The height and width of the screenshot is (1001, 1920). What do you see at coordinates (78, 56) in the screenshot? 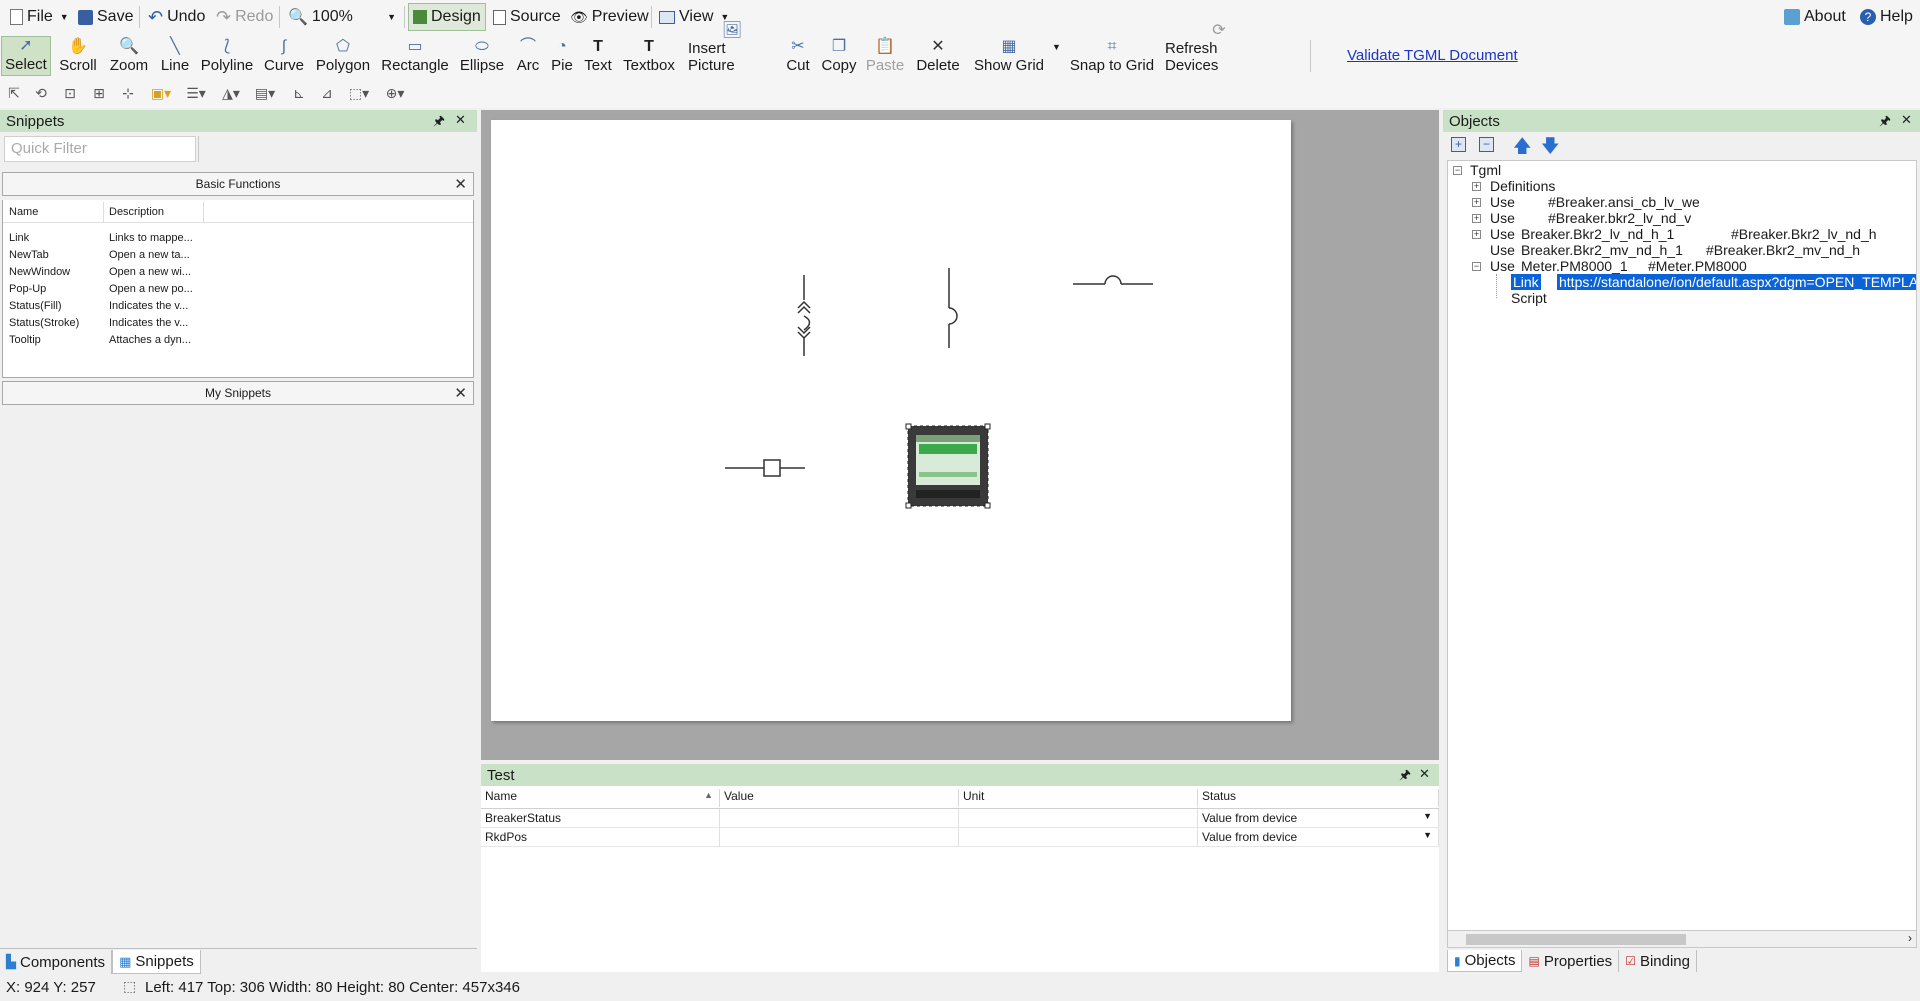
I see `scroll-tool: ✋ Scroll` at bounding box center [78, 56].